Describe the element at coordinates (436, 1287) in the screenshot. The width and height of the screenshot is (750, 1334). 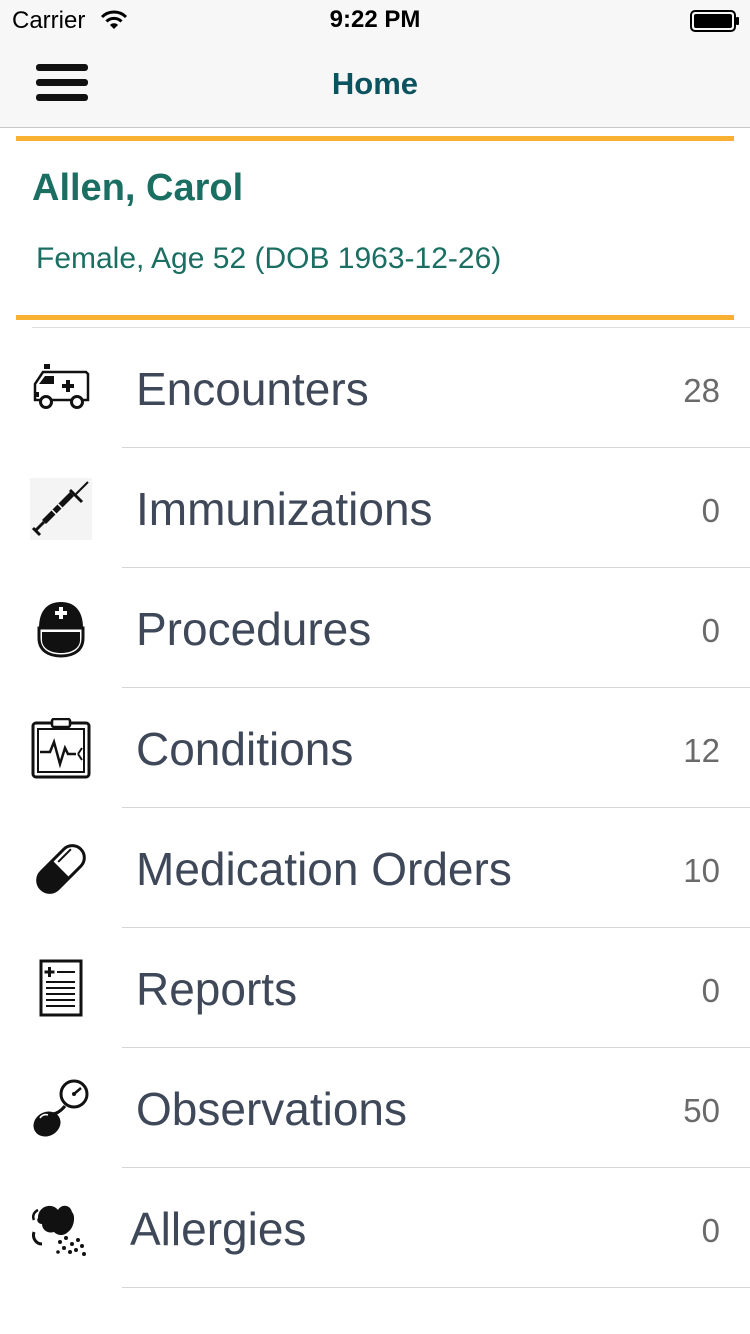
I see `divider` at that location.